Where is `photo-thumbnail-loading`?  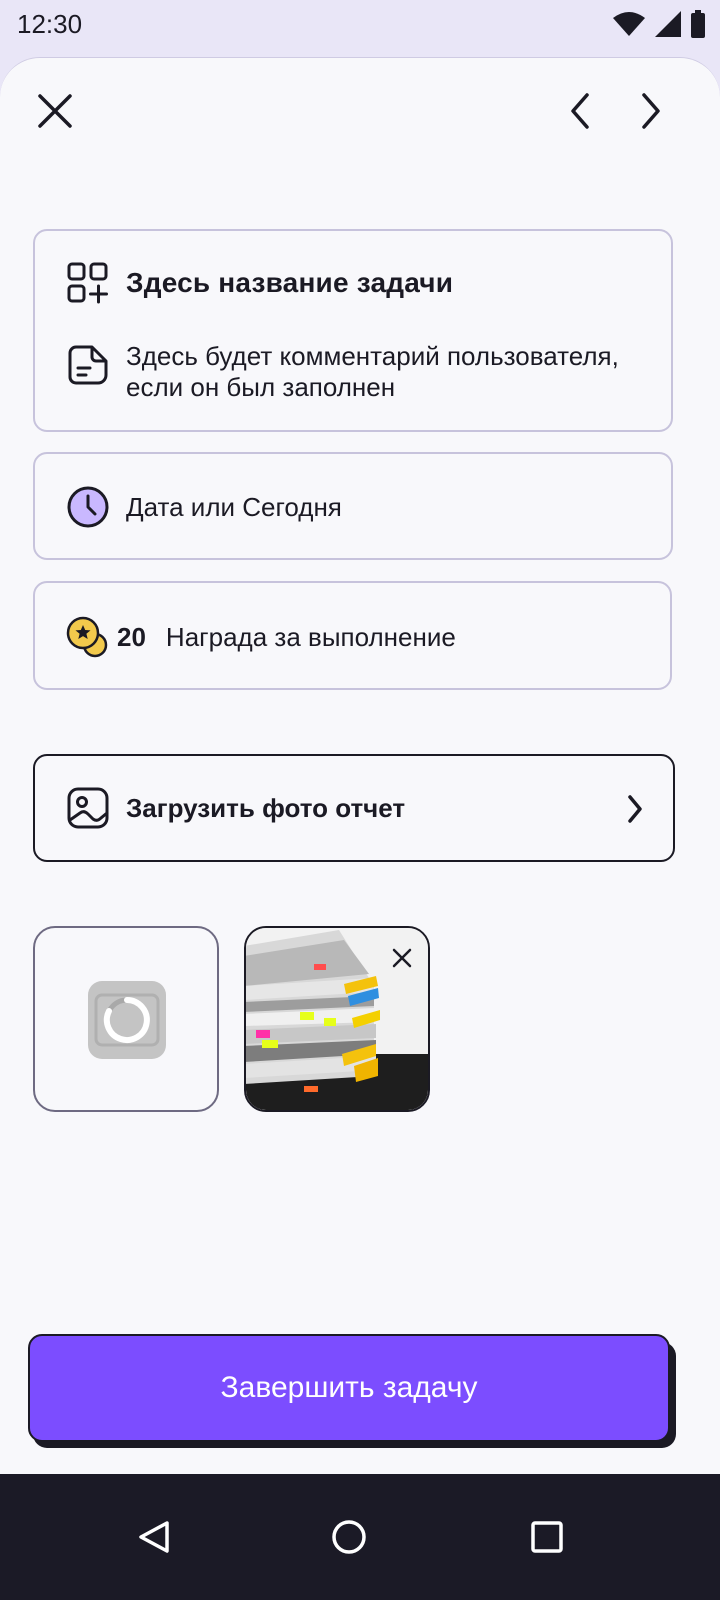
photo-thumbnail-loading is located at coordinates (126, 1019).